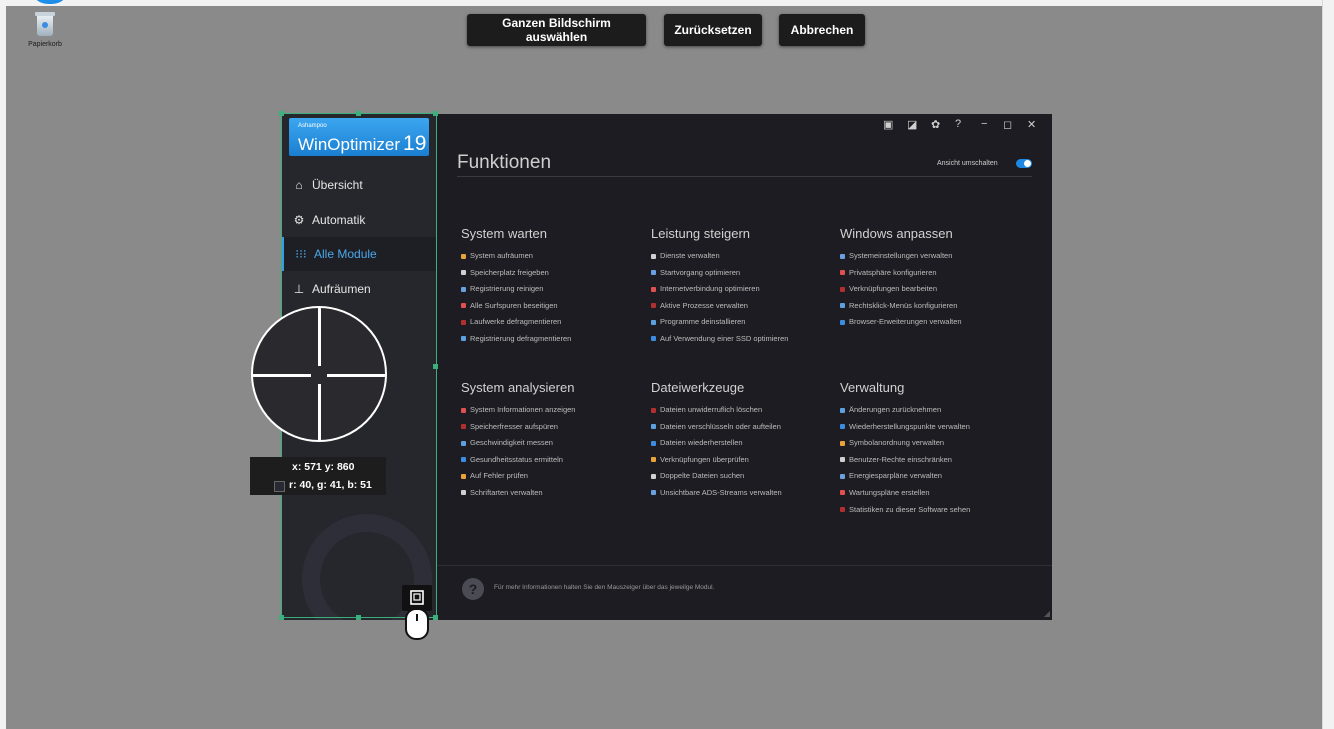 The image size is (1334, 729). I want to click on view-toggle-label: Ansicht umschalten, so click(967, 163).